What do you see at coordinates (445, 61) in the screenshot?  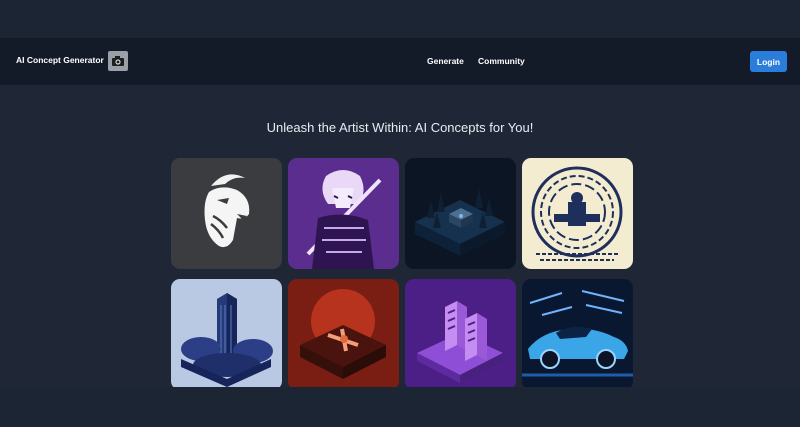 I see `nav-generate: Generate` at bounding box center [445, 61].